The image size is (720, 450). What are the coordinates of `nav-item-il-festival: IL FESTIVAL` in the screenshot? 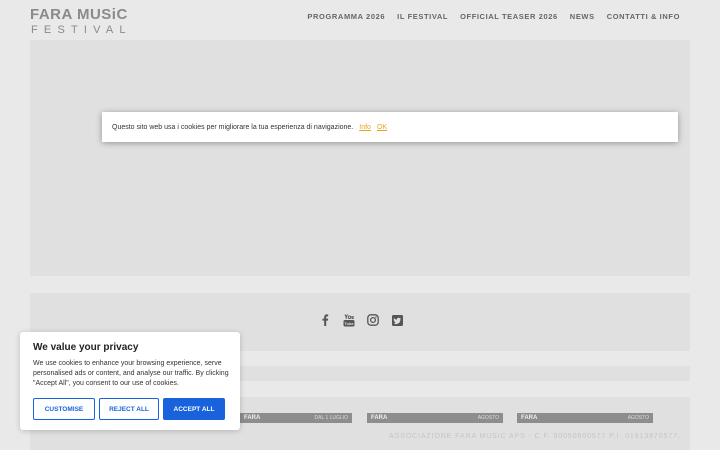 It's located at (422, 16).